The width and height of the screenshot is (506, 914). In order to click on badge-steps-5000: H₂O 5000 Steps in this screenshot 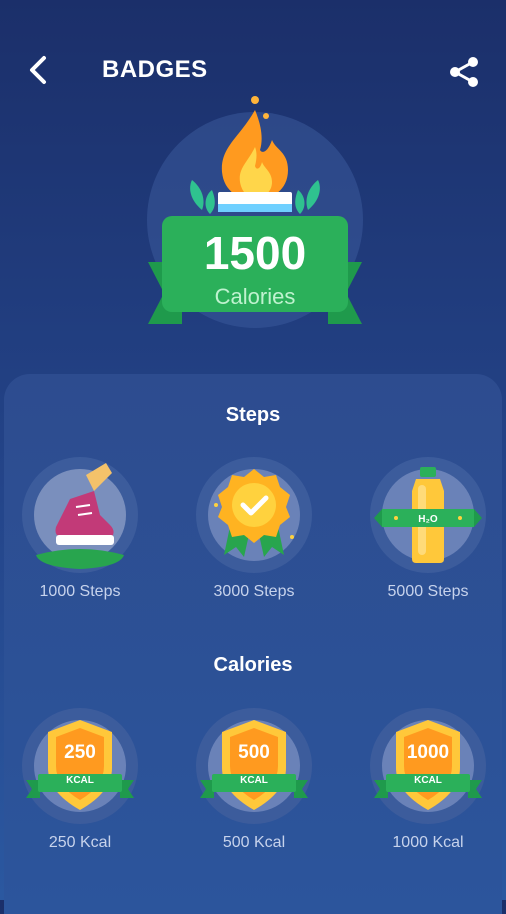, I will do `click(428, 535)`.